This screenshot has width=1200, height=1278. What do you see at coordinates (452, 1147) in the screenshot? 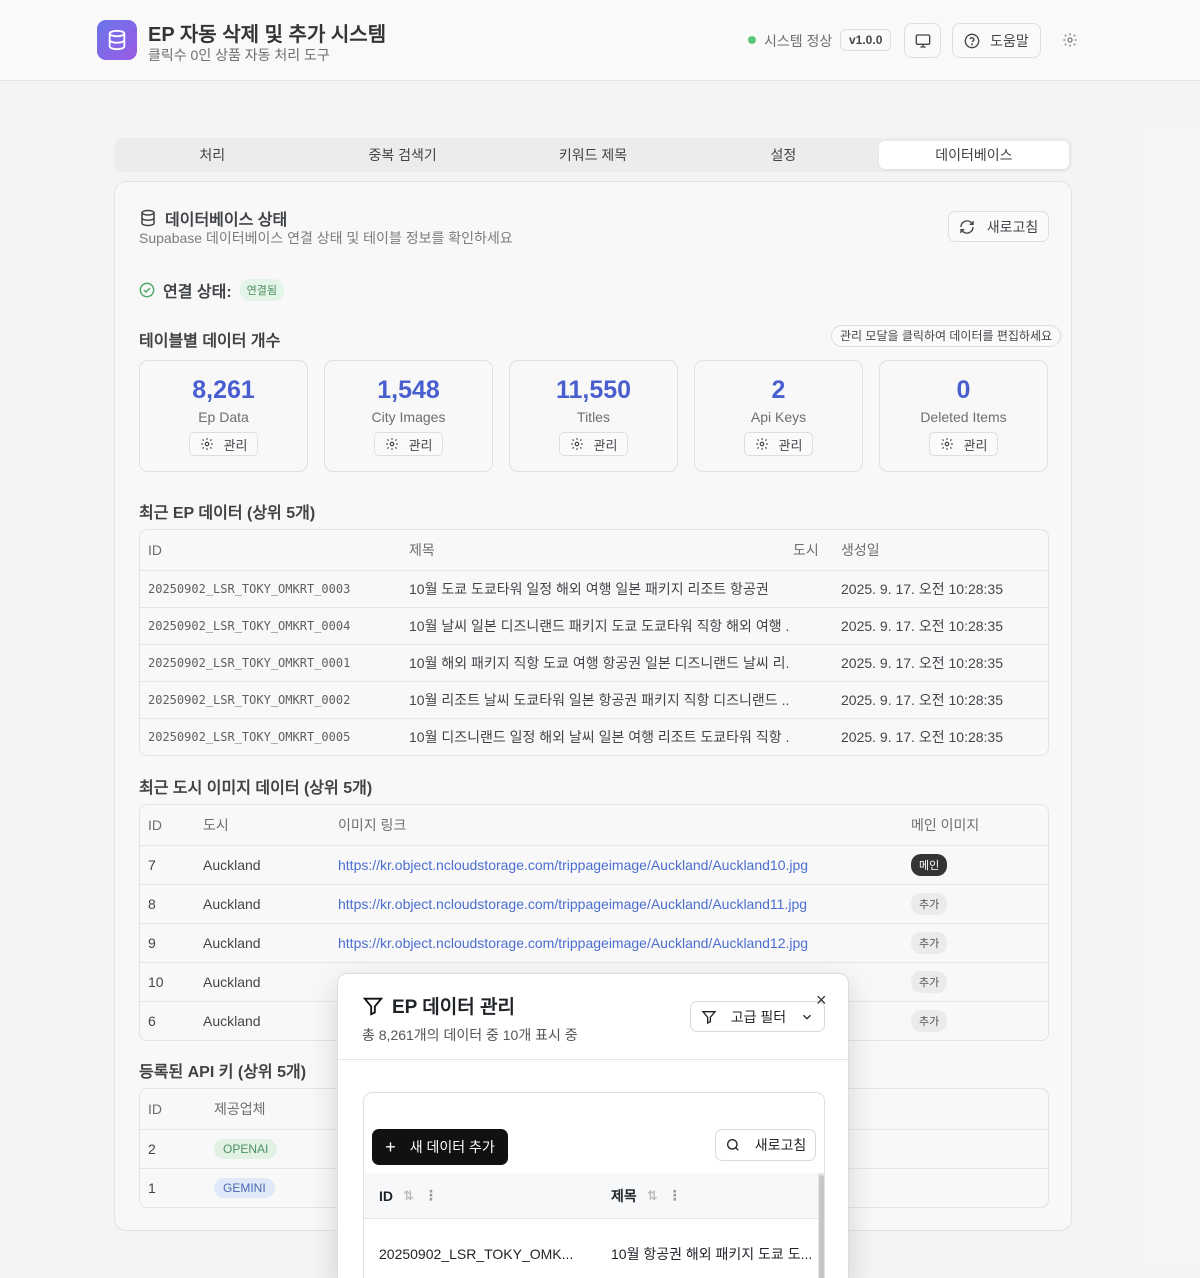
I see `add-data-label: 새 데이터 추가` at bounding box center [452, 1147].